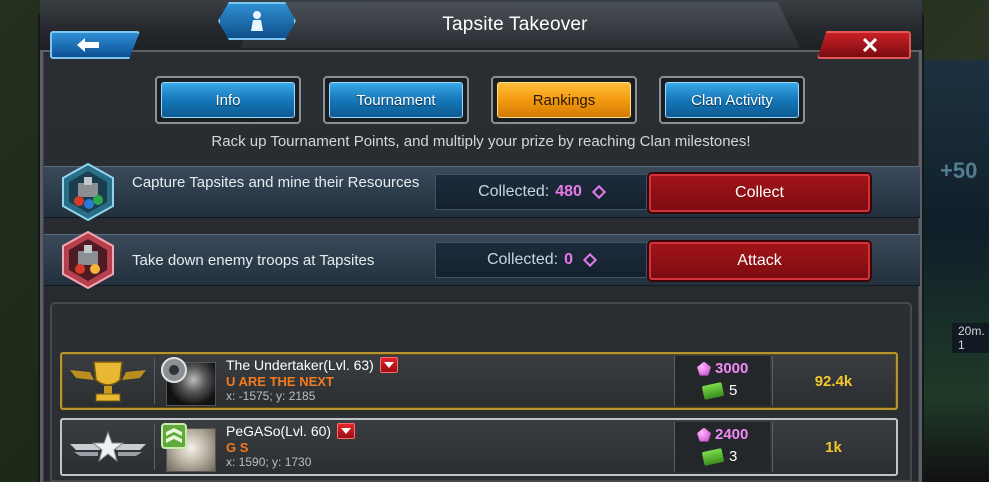  What do you see at coordinates (959, 170) in the screenshot?
I see `background-plus-label: +50` at bounding box center [959, 170].